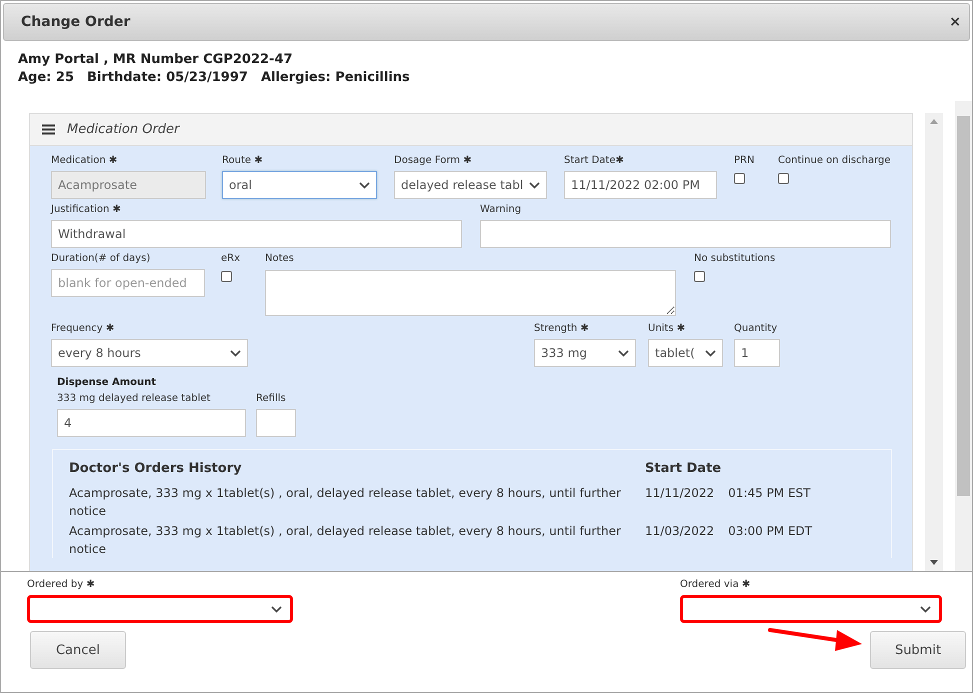 This screenshot has width=975, height=695. Describe the element at coordinates (834, 160) in the screenshot. I see `field-label: Continue on discharge` at that location.